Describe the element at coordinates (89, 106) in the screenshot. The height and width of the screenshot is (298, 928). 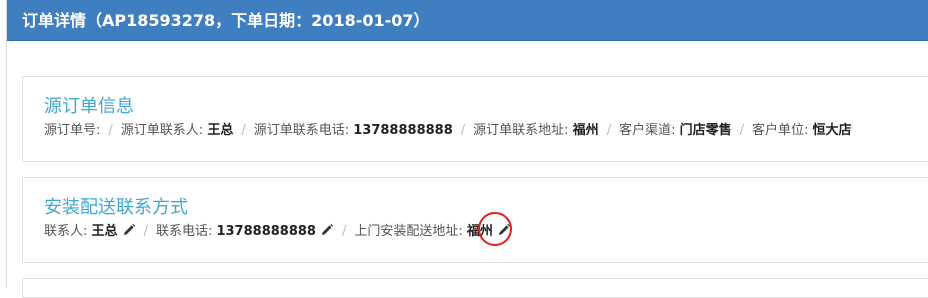
I see `source-order-title: 源订单信息` at that location.